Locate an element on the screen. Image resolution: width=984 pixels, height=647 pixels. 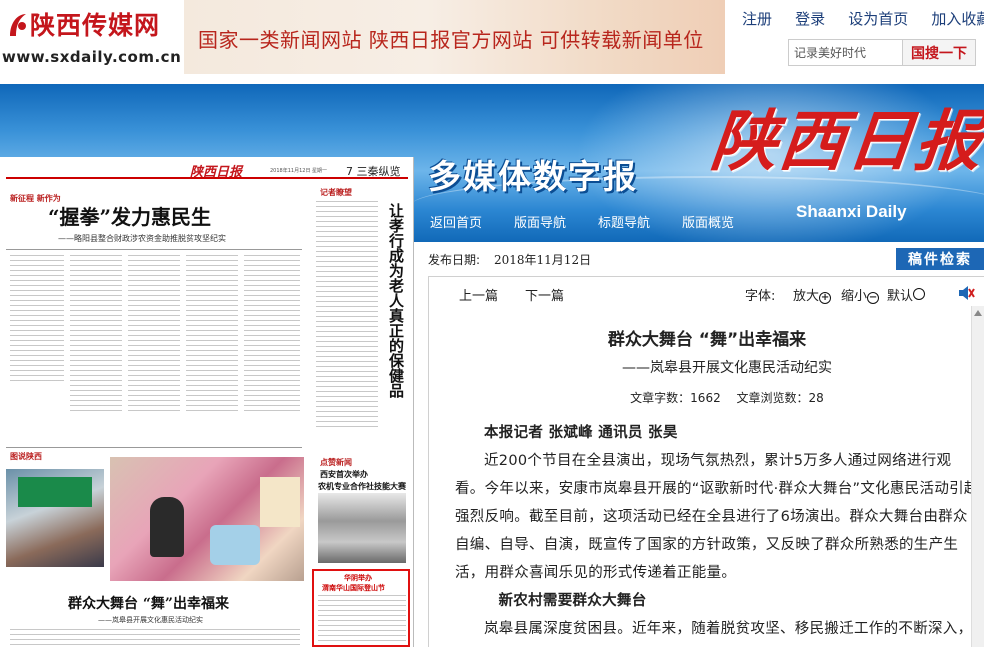
masthead-tagline: 多媒体数字报 is located at coordinates (533, 176).